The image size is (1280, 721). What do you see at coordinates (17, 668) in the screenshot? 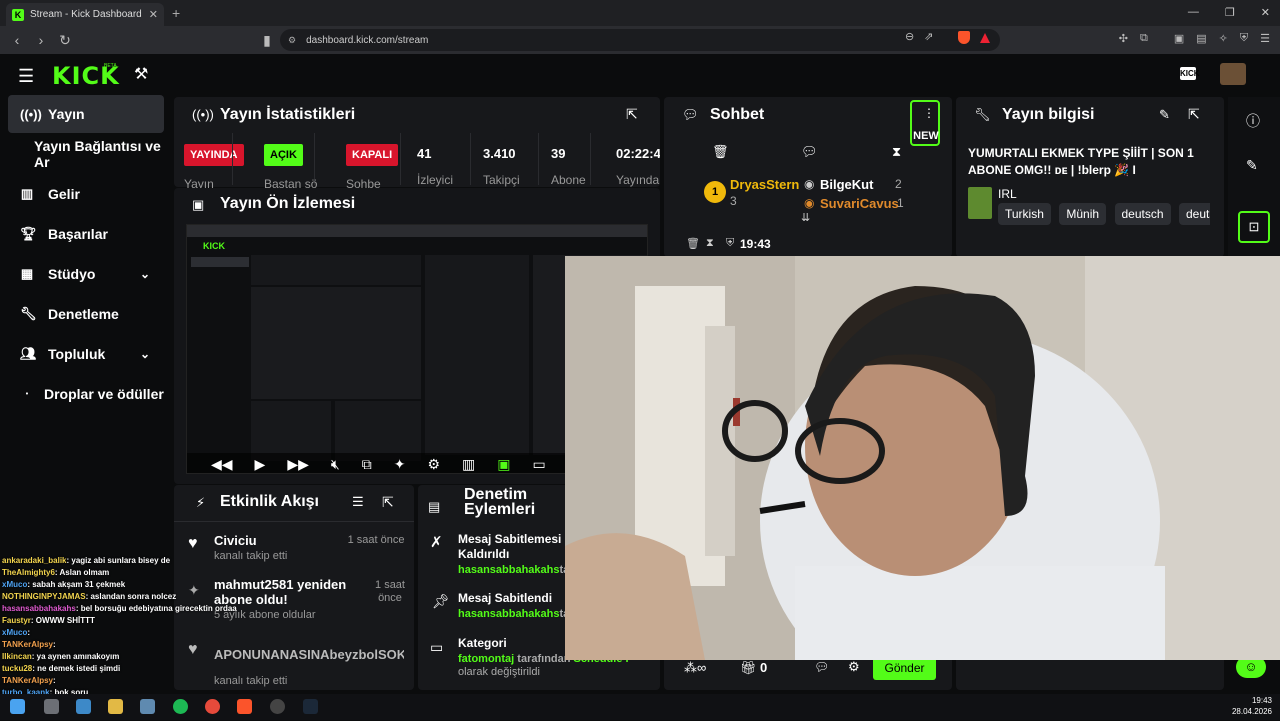
I see `overlay-chat-user: tucku28` at bounding box center [17, 668].